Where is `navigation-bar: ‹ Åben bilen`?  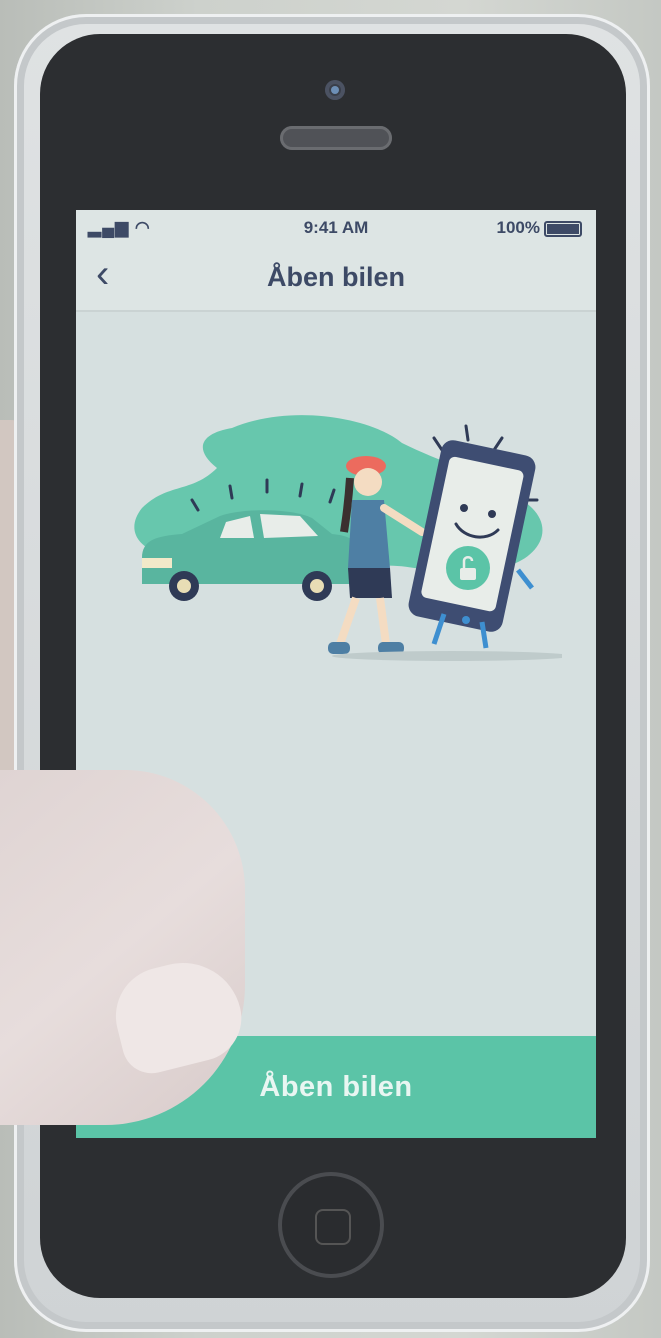 navigation-bar: ‹ Åben bilen is located at coordinates (336, 278).